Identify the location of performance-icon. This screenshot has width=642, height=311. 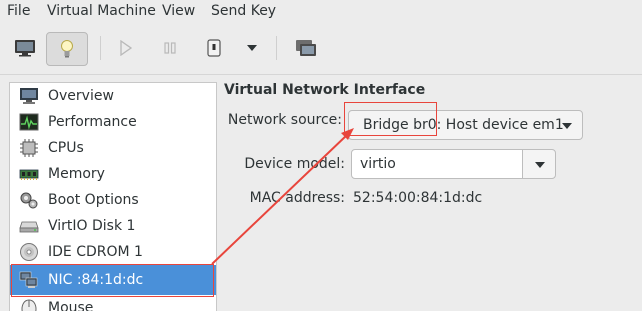
(29, 122).